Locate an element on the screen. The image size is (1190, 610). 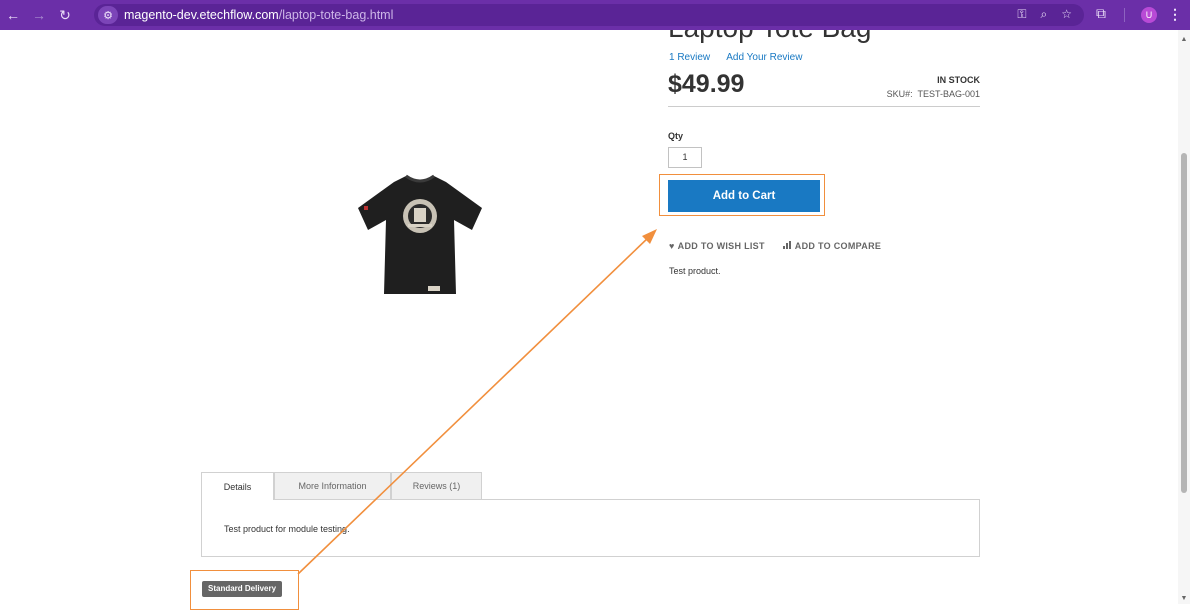
wishlist-label: ADD TO WISH LIST is located at coordinates (721, 246).